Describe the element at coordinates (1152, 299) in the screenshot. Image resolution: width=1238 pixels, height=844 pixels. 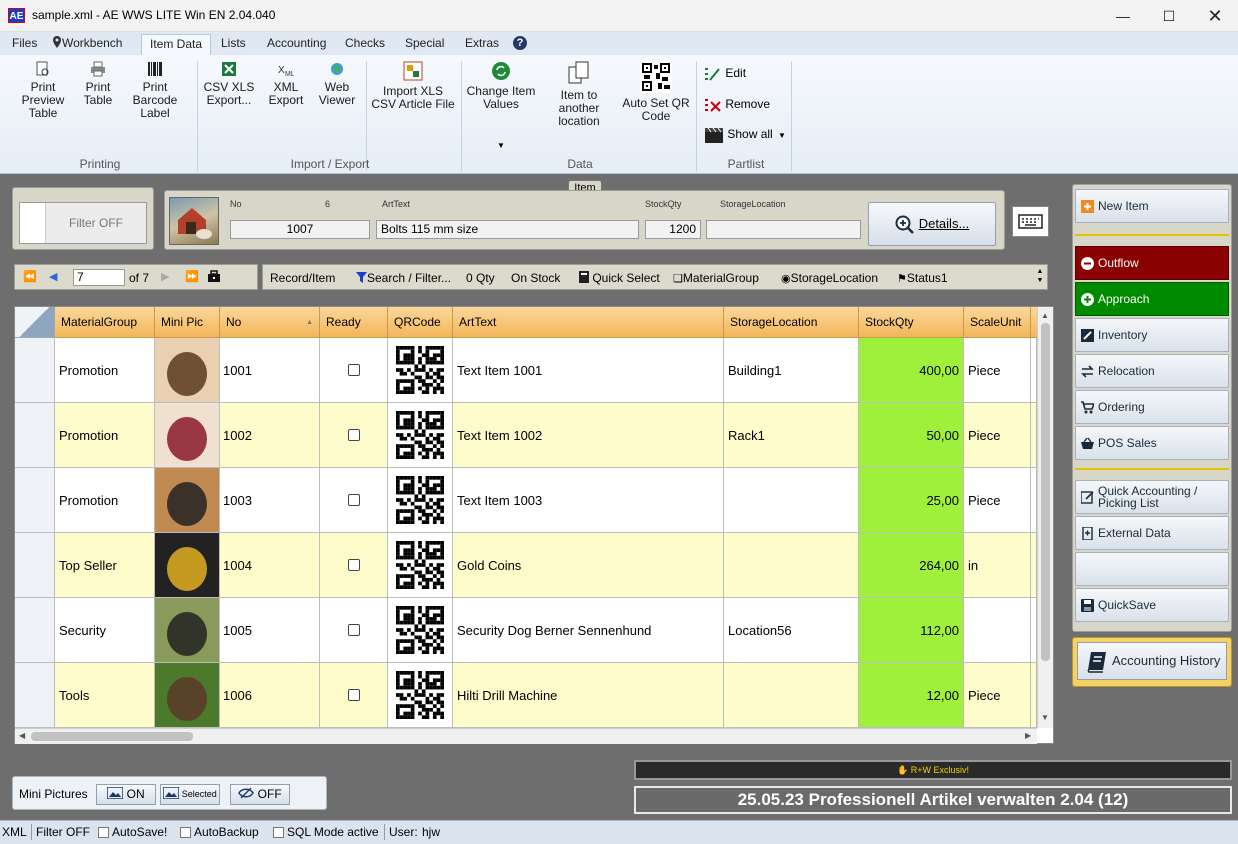
I see `approach-button: Approach` at that location.